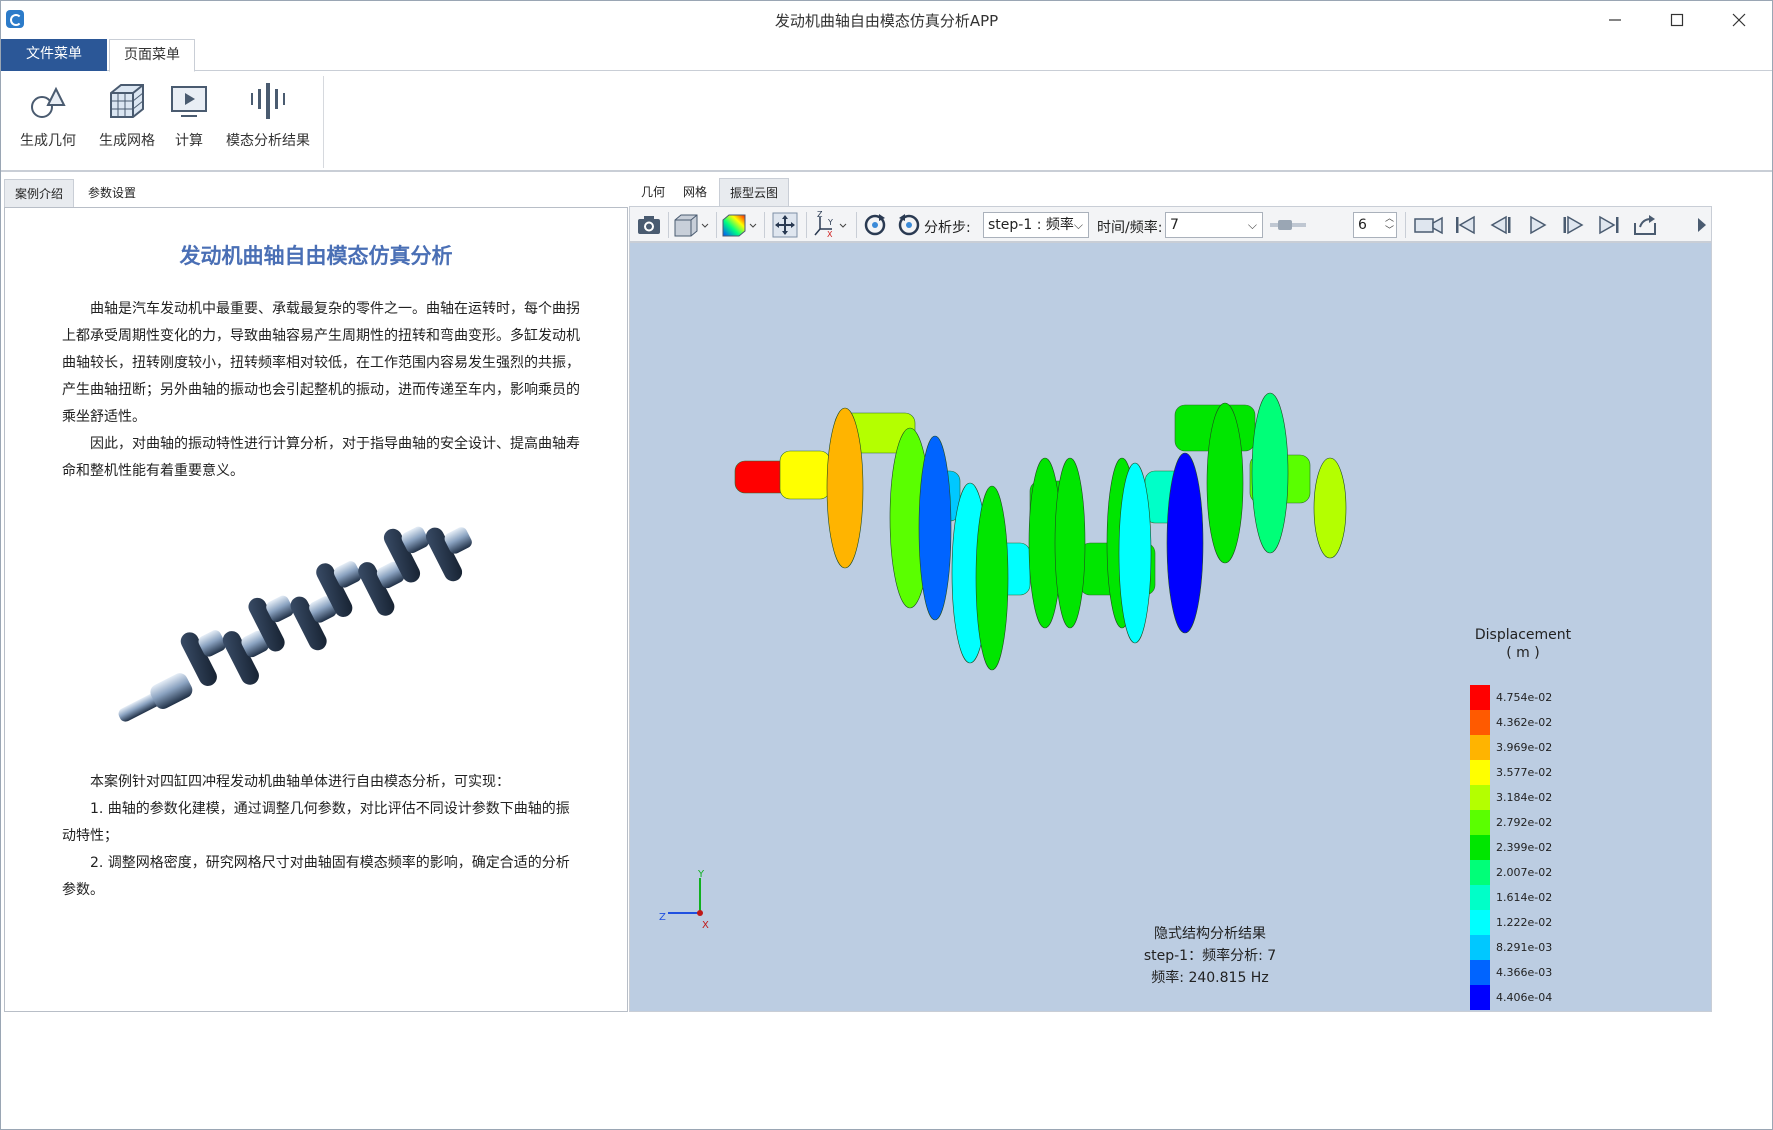  I want to click on minimize-icon, so click(1615, 20).